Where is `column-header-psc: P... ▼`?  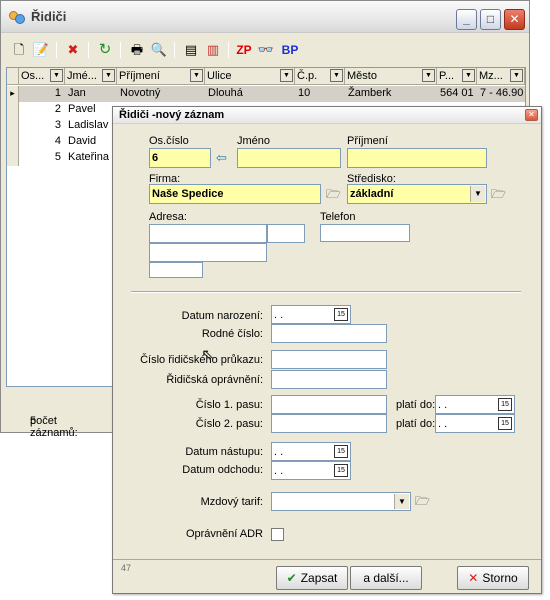
column-header-psc: P... ▼ is located at coordinates (457, 76).